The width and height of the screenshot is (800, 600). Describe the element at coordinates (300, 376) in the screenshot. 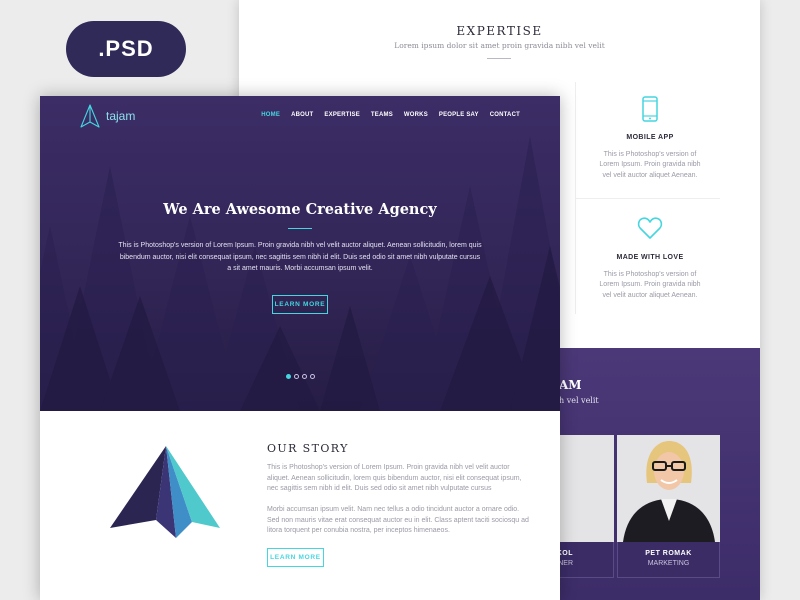

I see `slider-dots` at that location.